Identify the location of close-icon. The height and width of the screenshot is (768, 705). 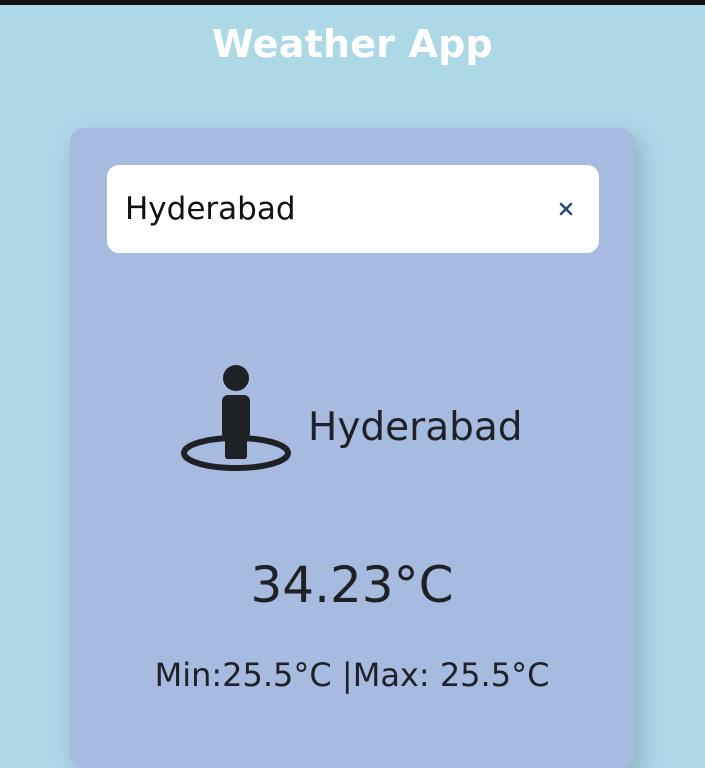
(566, 209).